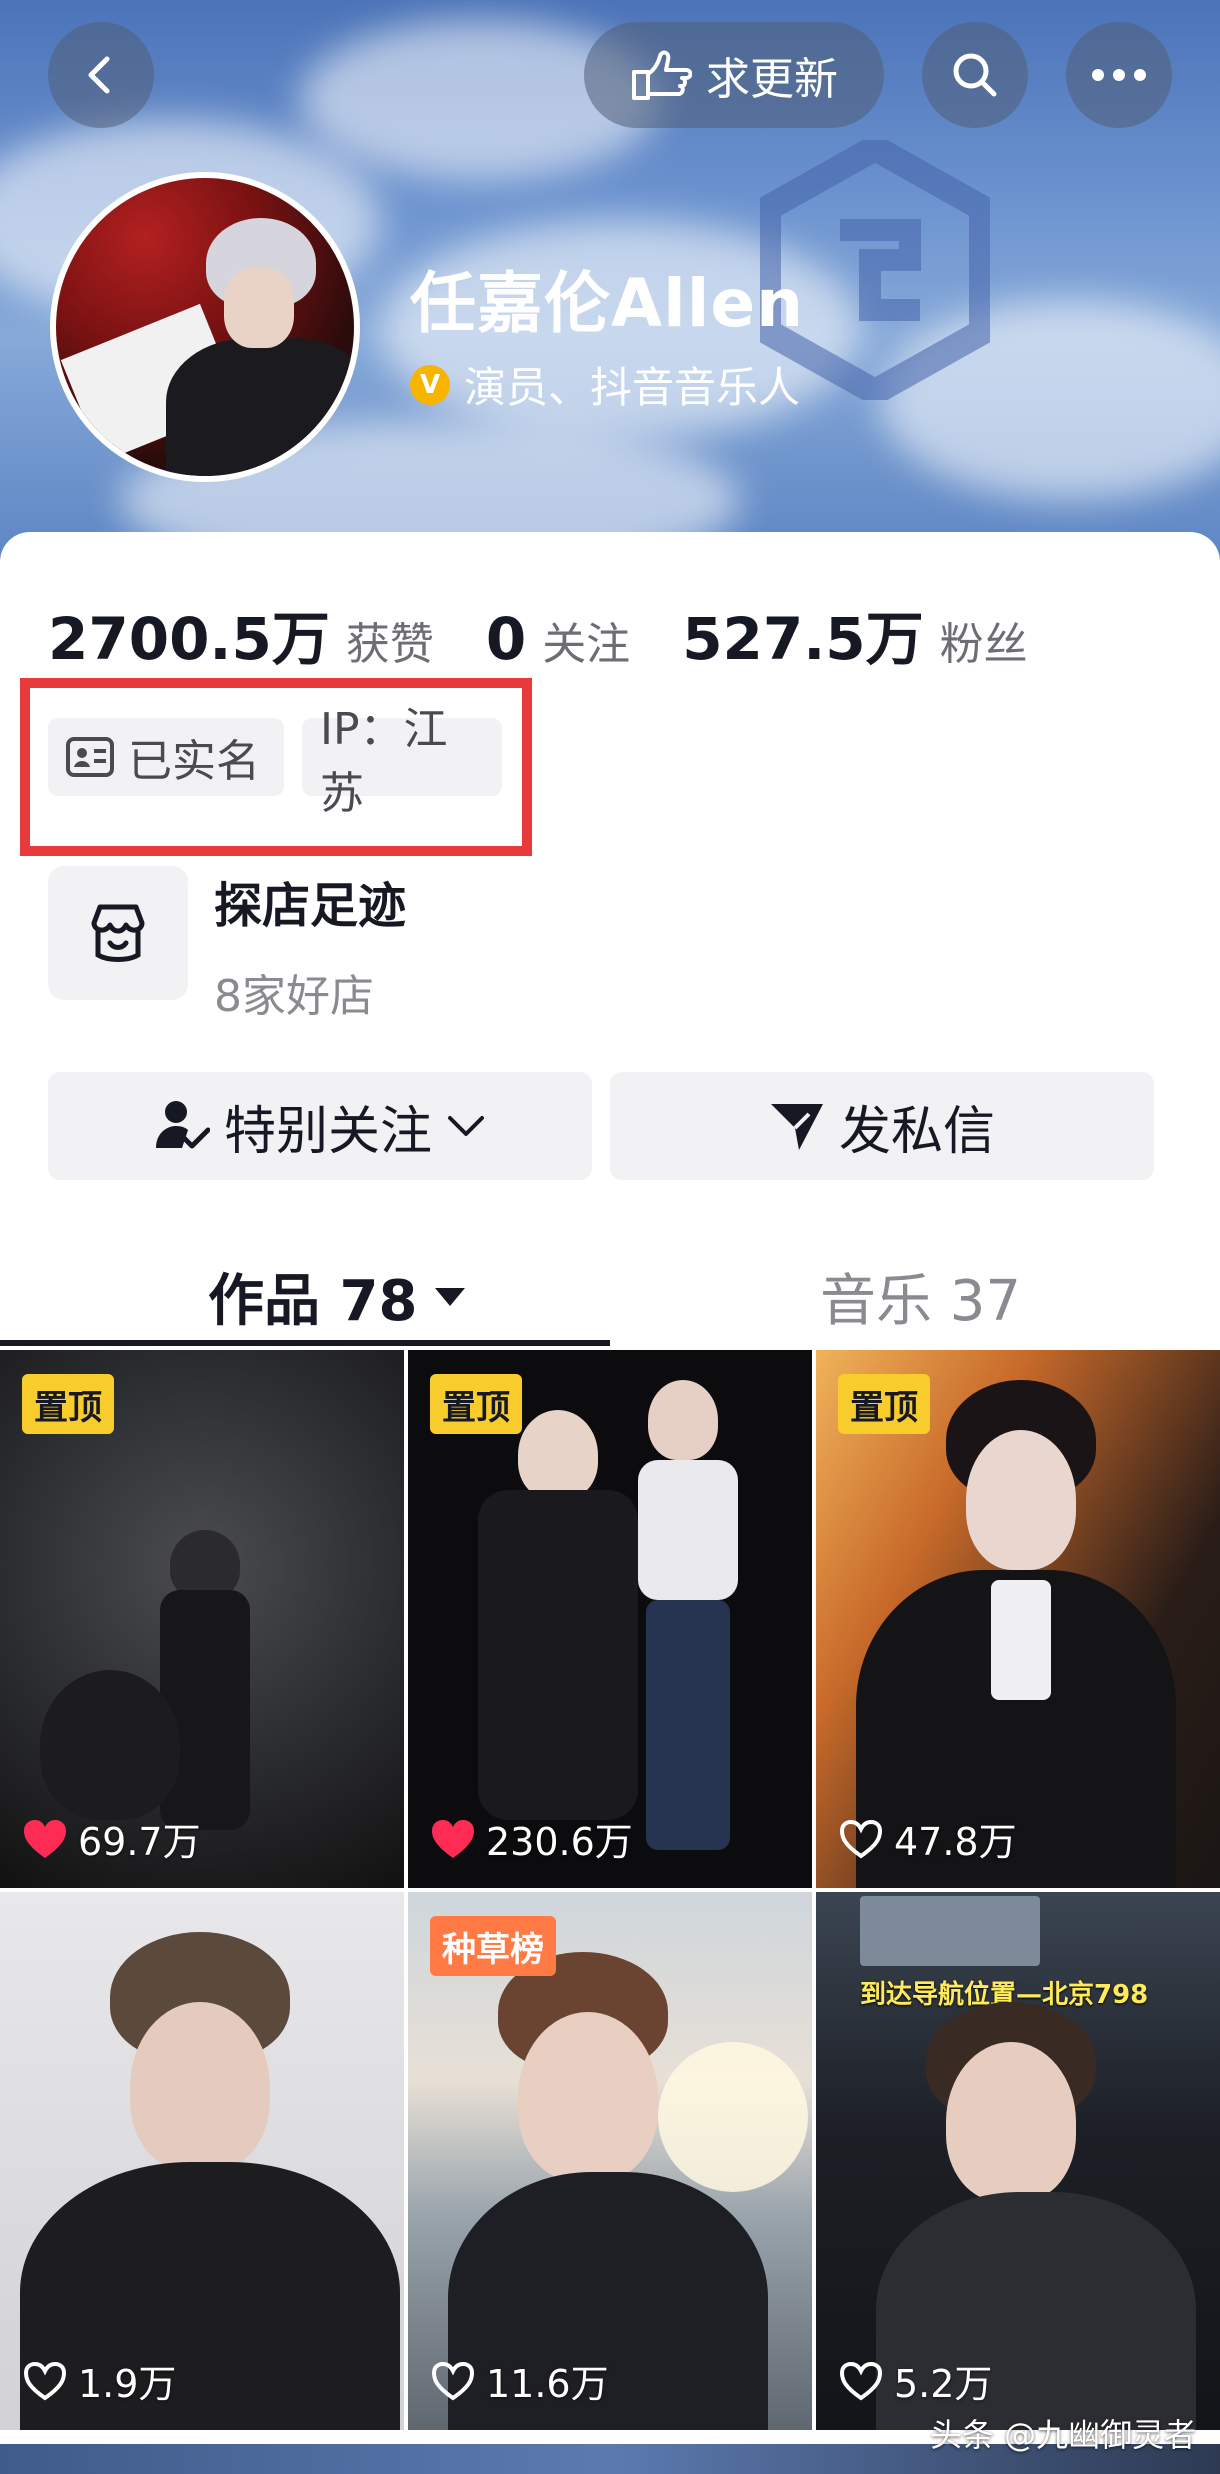 Image resolution: width=1220 pixels, height=2474 pixels. I want to click on tab-music: 音乐 37, so click(920, 1296).